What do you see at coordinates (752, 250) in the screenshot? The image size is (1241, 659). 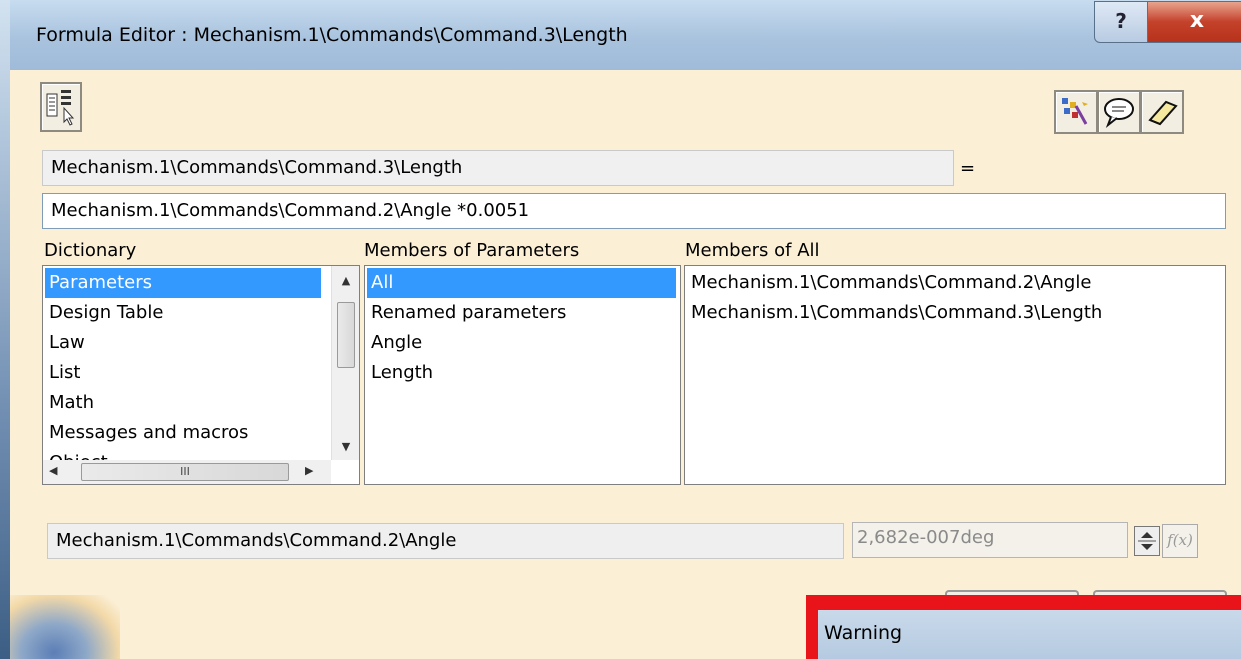 I see `members-of-all-label: Members of All` at bounding box center [752, 250].